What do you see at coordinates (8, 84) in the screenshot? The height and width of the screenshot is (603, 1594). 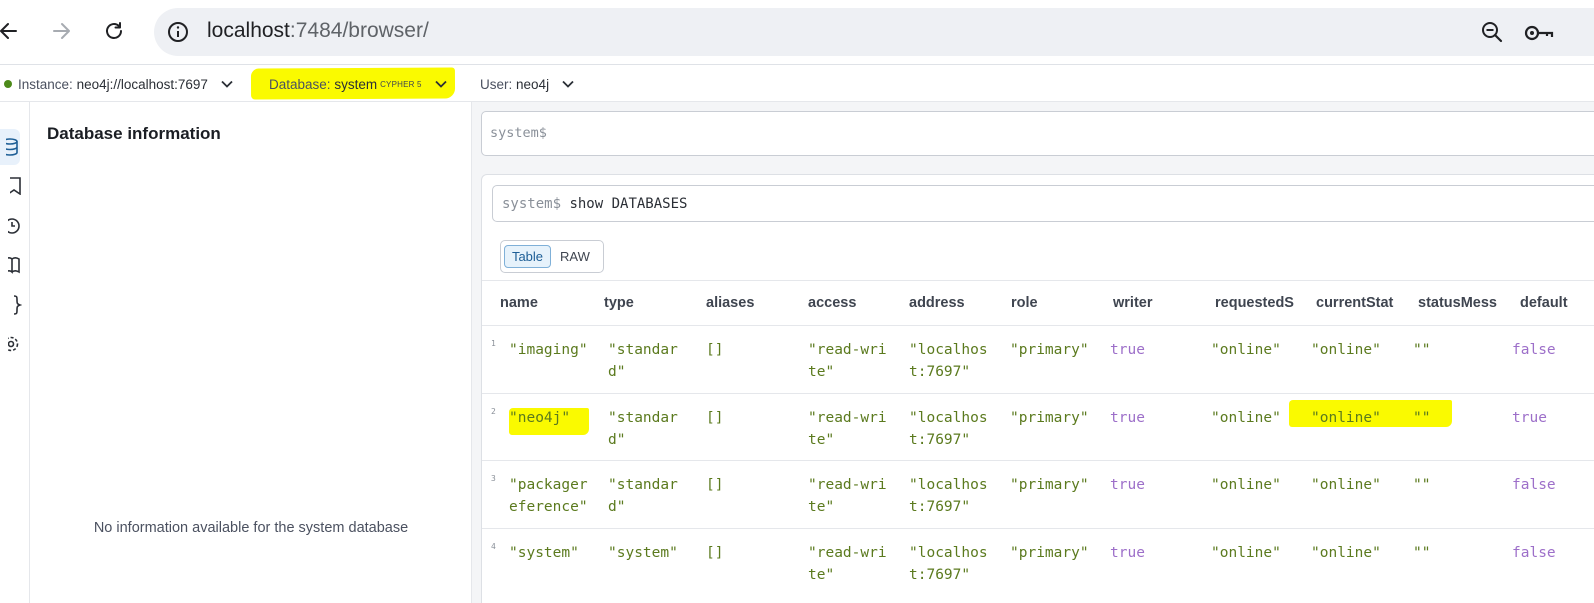 I see `connection-status-dot` at bounding box center [8, 84].